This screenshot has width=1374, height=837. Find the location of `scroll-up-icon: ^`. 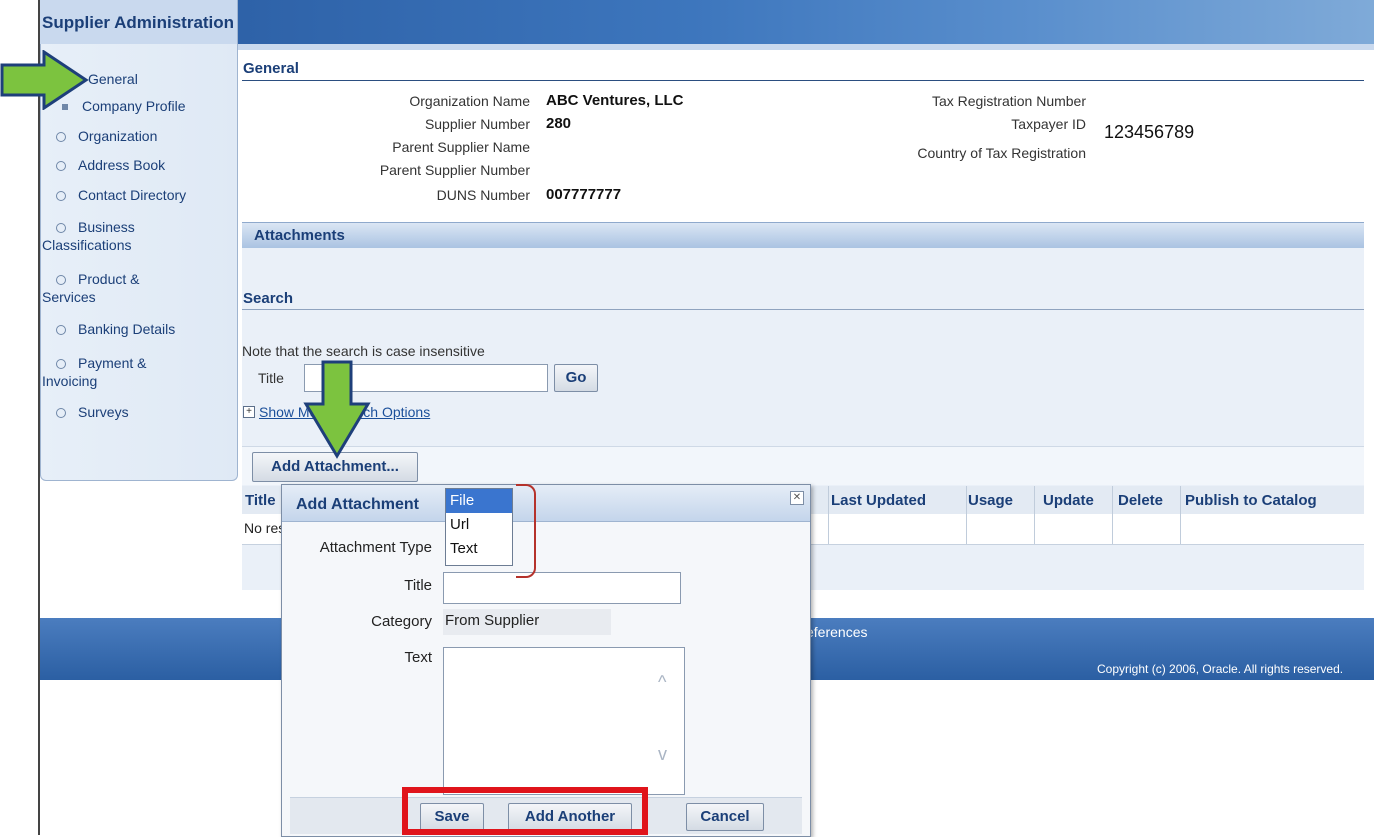

scroll-up-icon: ^ is located at coordinates (662, 682).